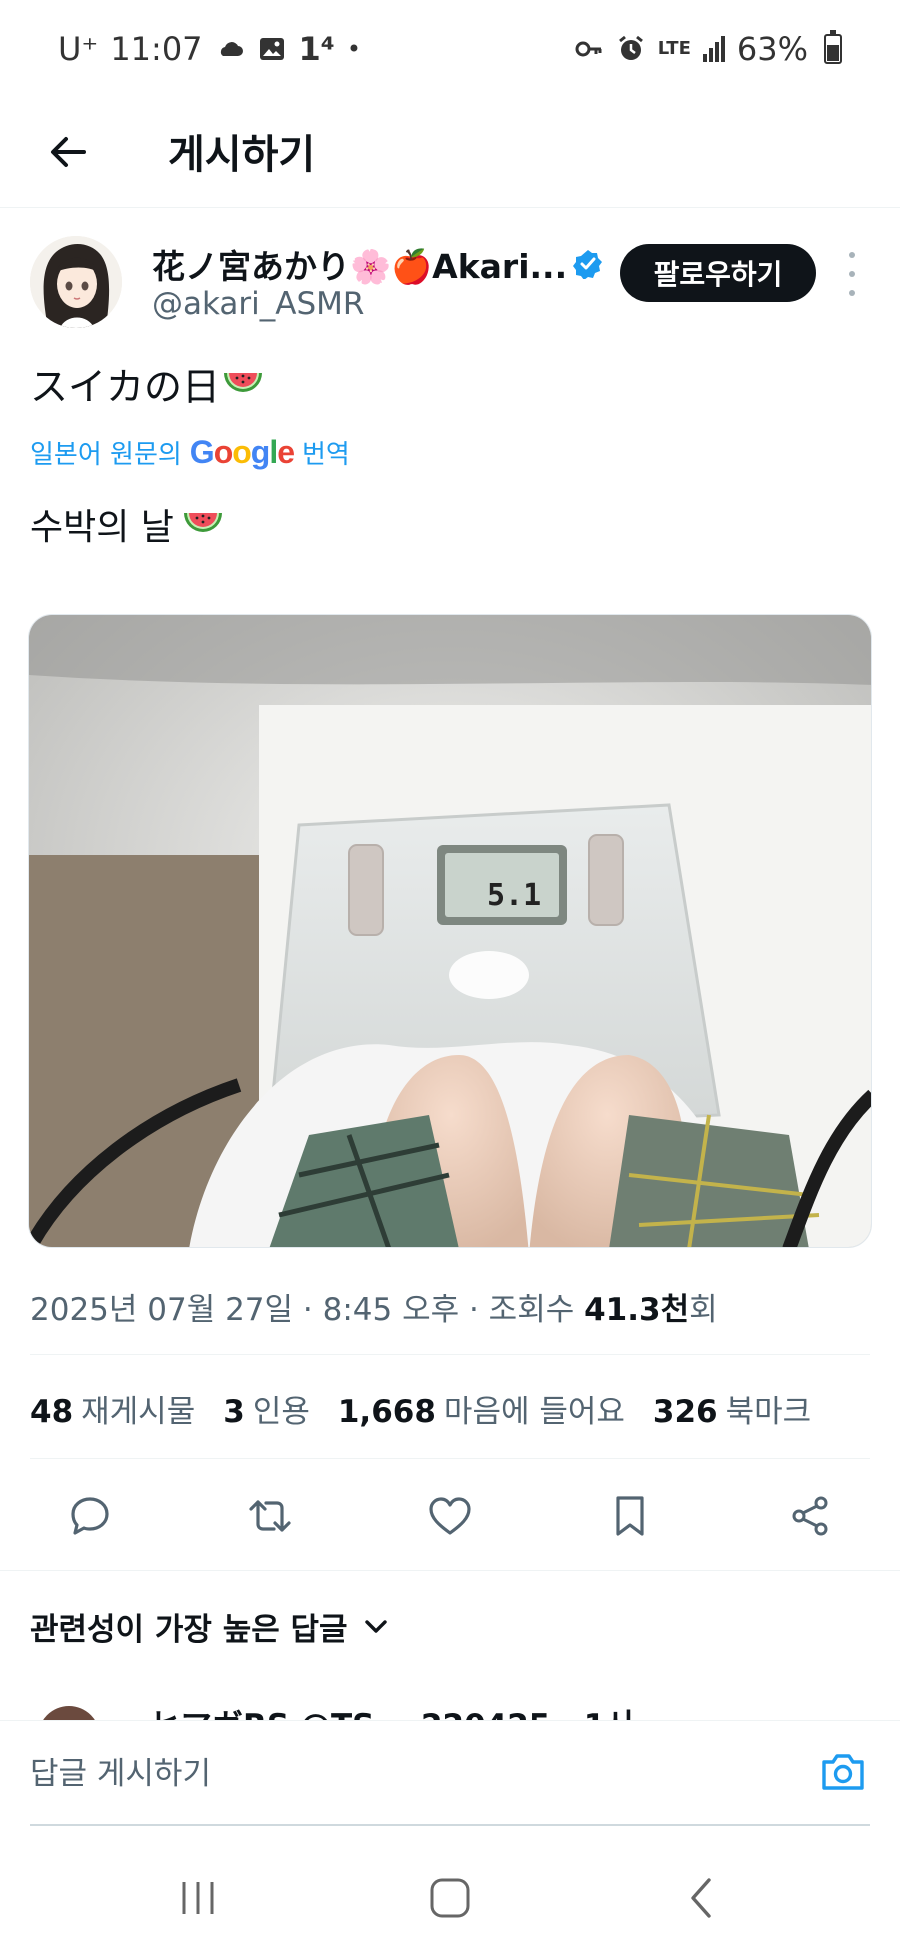 The image size is (900, 1950). I want to click on translation-attribution: 일본어 원문의 Google 번역, so click(190, 452).